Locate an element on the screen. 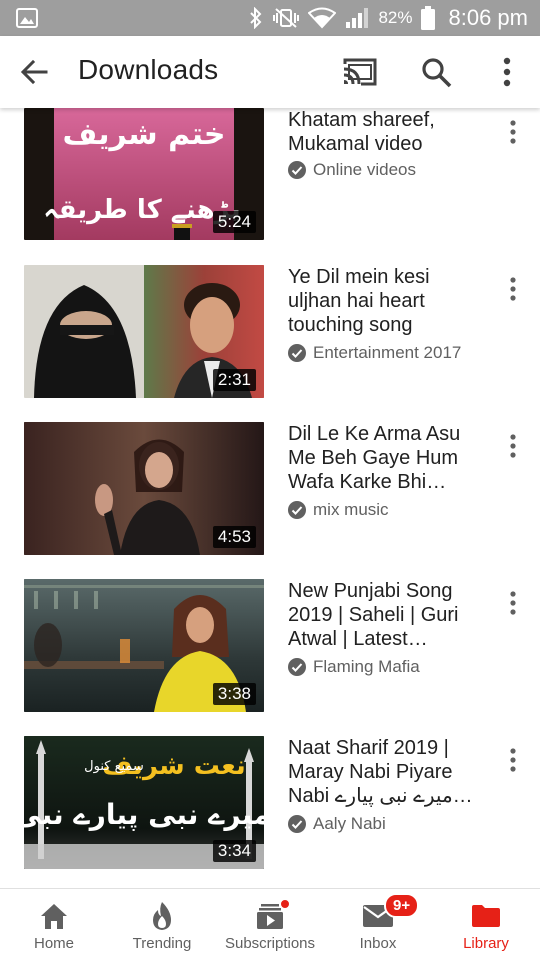  video-duration: 3:34 is located at coordinates (234, 851).